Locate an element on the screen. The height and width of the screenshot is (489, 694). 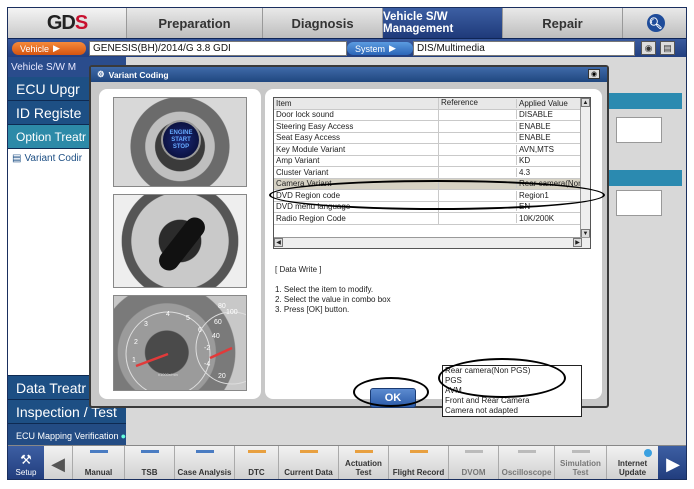
vertical-scrollbar: ▲ ▼ is located at coordinates (585, 168).